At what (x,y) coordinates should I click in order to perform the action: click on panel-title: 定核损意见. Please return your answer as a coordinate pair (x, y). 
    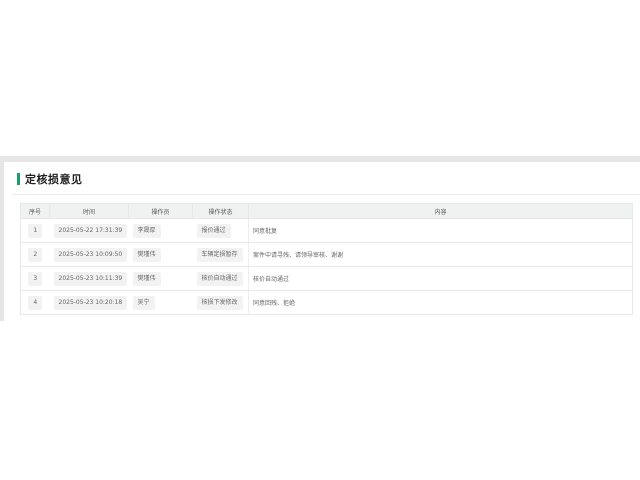
    Looking at the image, I should click on (54, 179).